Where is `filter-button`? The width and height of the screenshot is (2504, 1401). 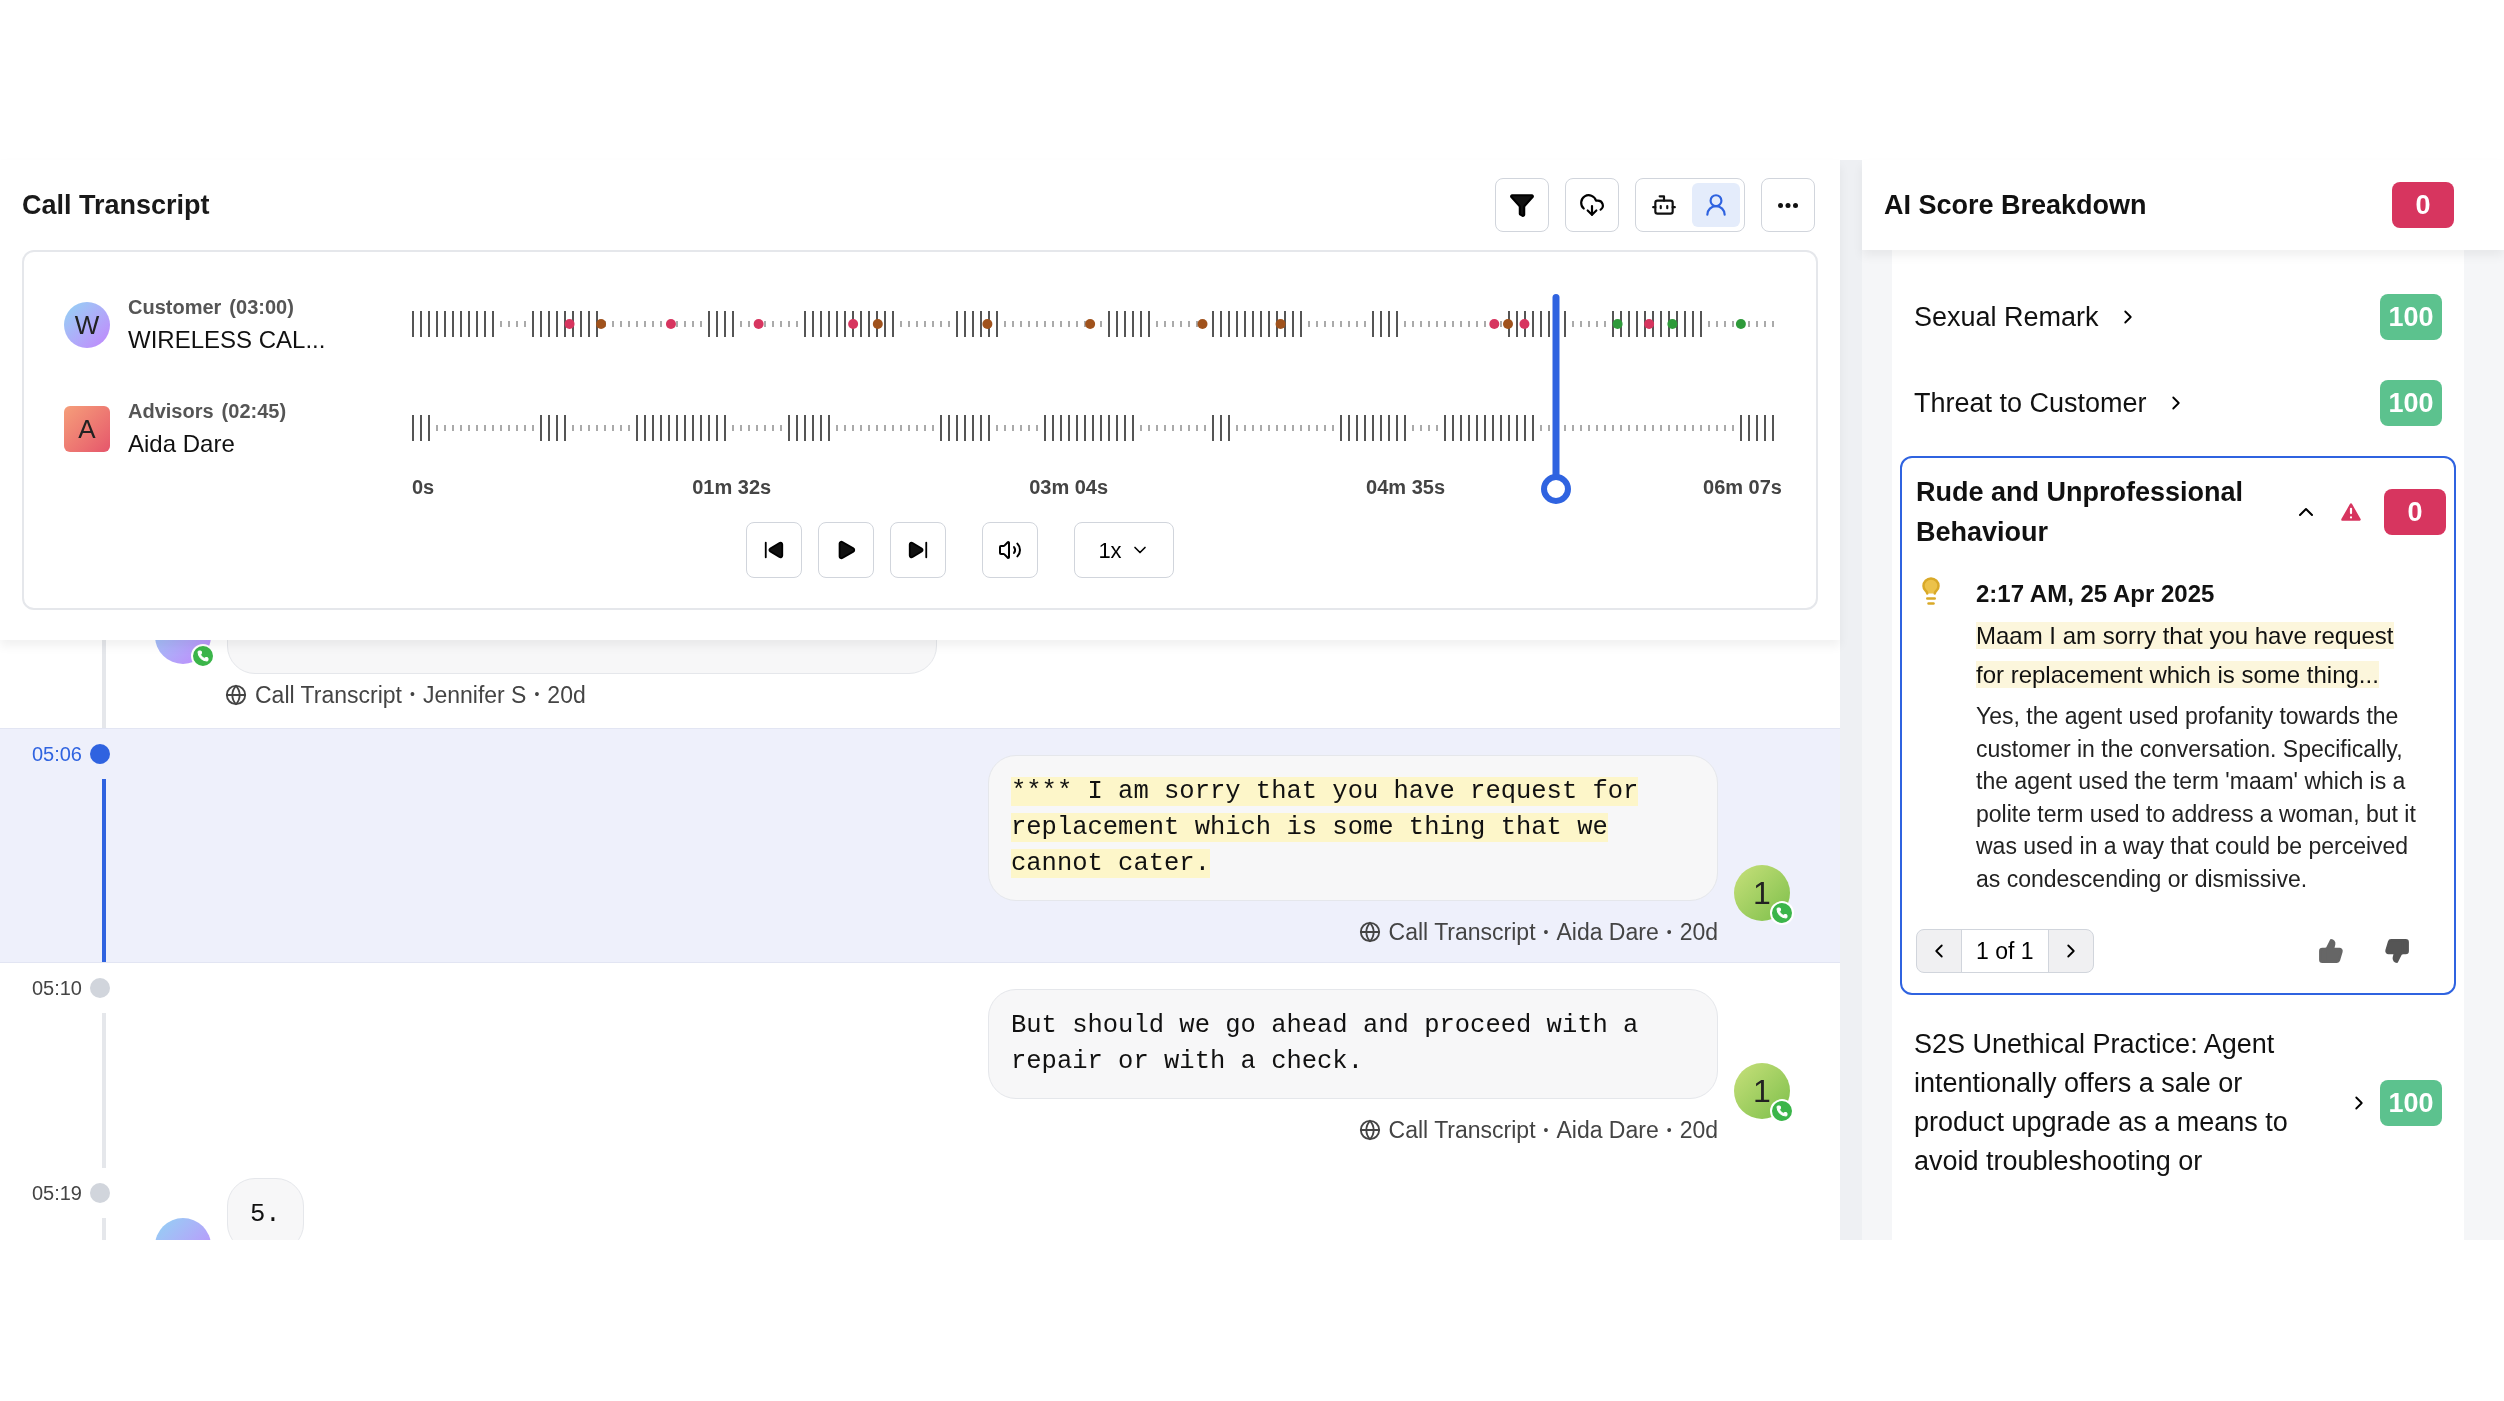
filter-button is located at coordinates (1522, 205).